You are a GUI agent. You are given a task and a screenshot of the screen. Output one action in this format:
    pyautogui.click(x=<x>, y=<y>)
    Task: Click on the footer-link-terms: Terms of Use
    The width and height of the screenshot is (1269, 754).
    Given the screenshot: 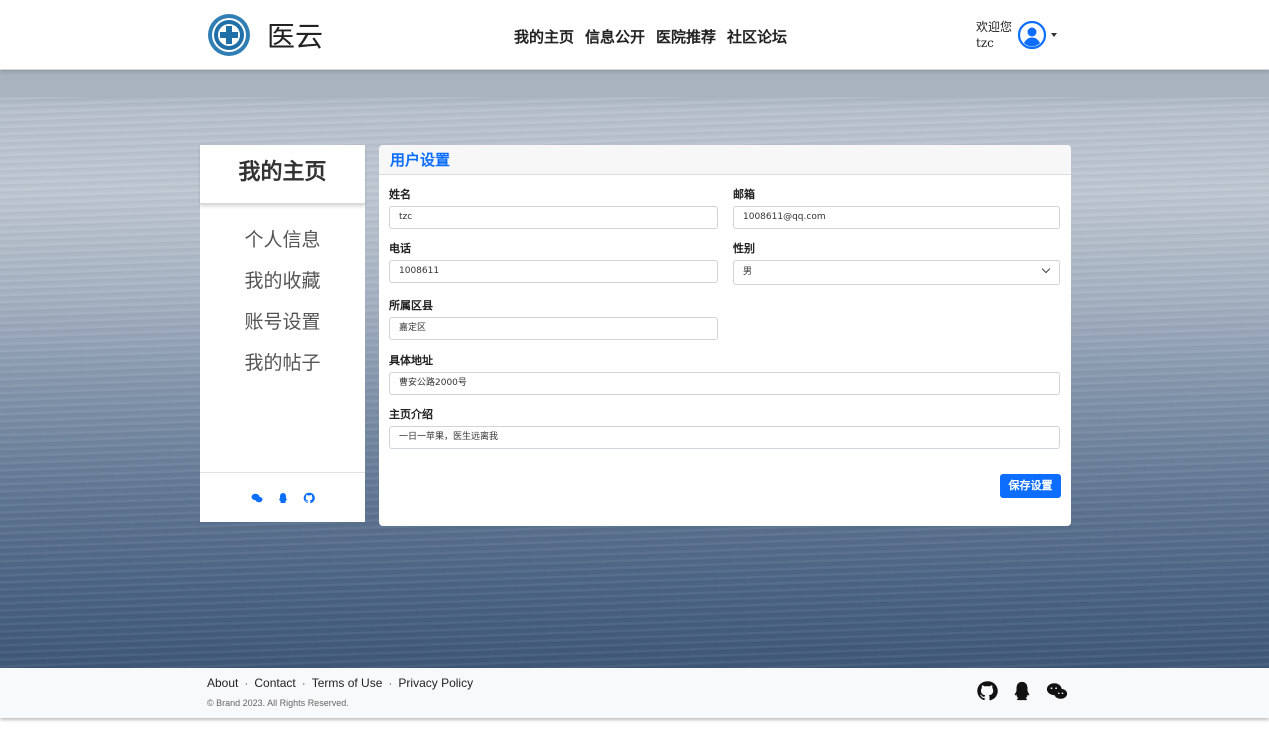 What is the action you would take?
    pyautogui.click(x=347, y=683)
    